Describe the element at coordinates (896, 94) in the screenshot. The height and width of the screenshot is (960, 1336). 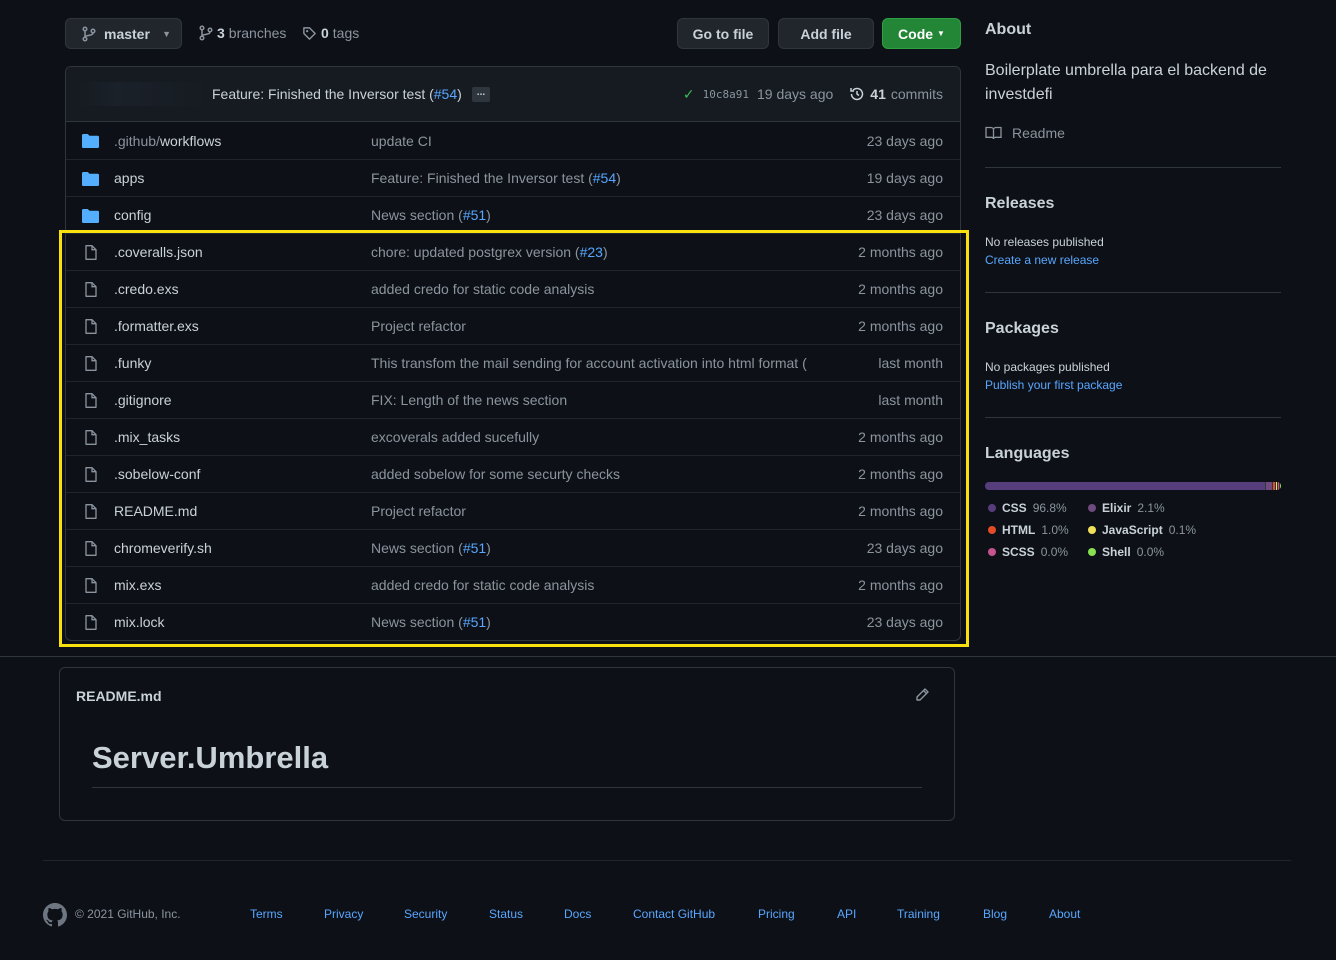
I see `commits-history-link: 41 commits` at that location.